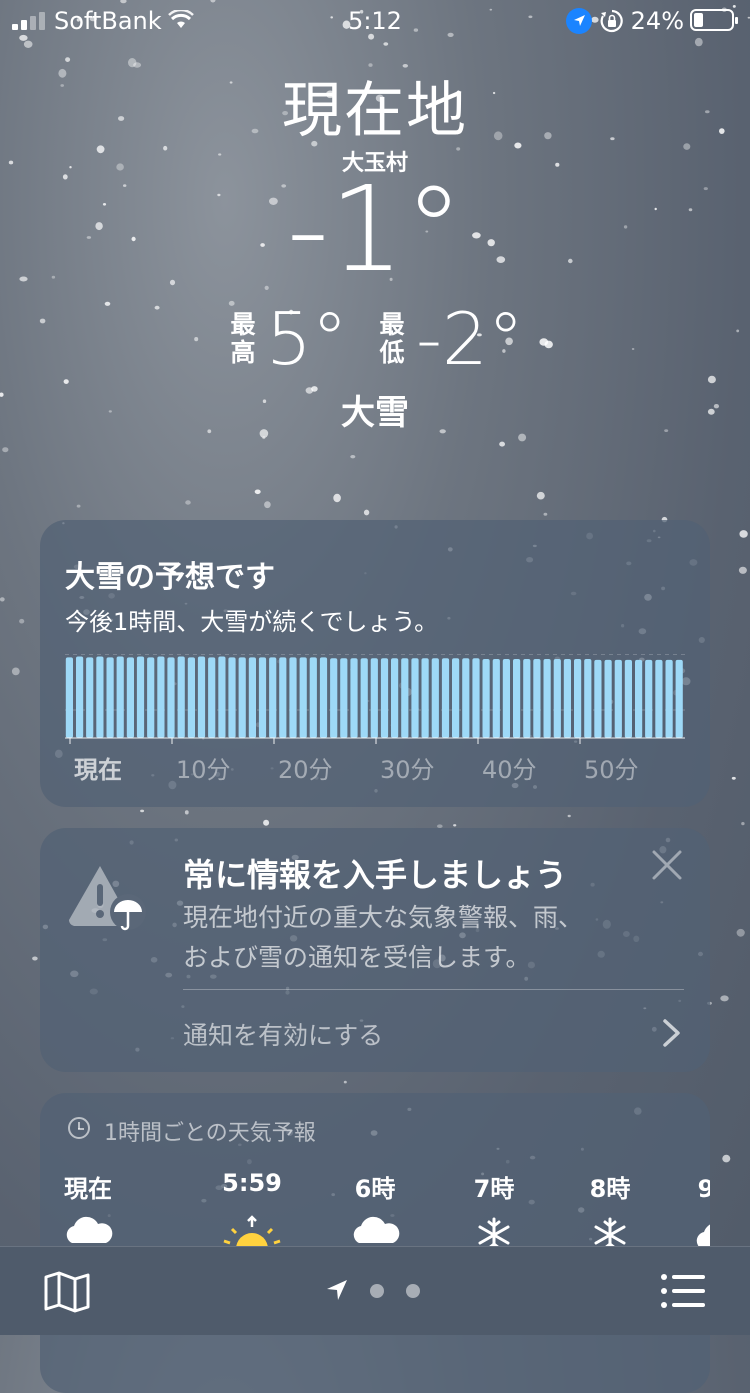 The height and width of the screenshot is (1393, 750). Describe the element at coordinates (357, 957) in the screenshot. I see `notify-body-line2: および雪の通知を受信します。` at that location.